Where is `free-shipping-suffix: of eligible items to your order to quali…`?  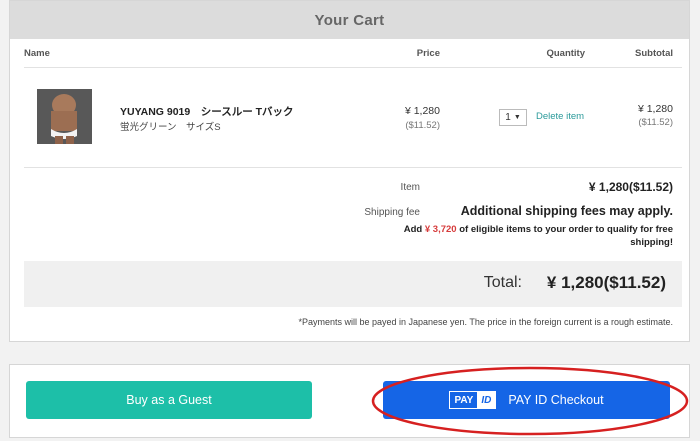 free-shipping-suffix: of eligible items to your order to quali… is located at coordinates (566, 236).